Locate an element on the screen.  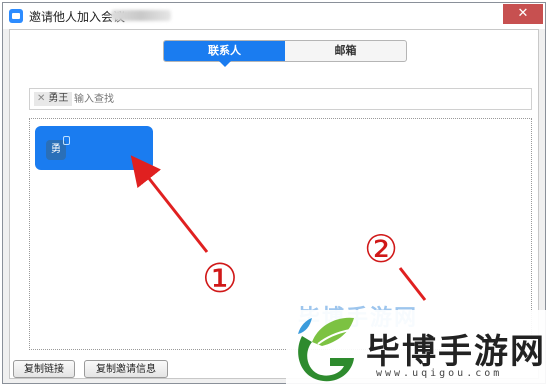
watermark-url: www.uqigou.com is located at coordinates (439, 373).